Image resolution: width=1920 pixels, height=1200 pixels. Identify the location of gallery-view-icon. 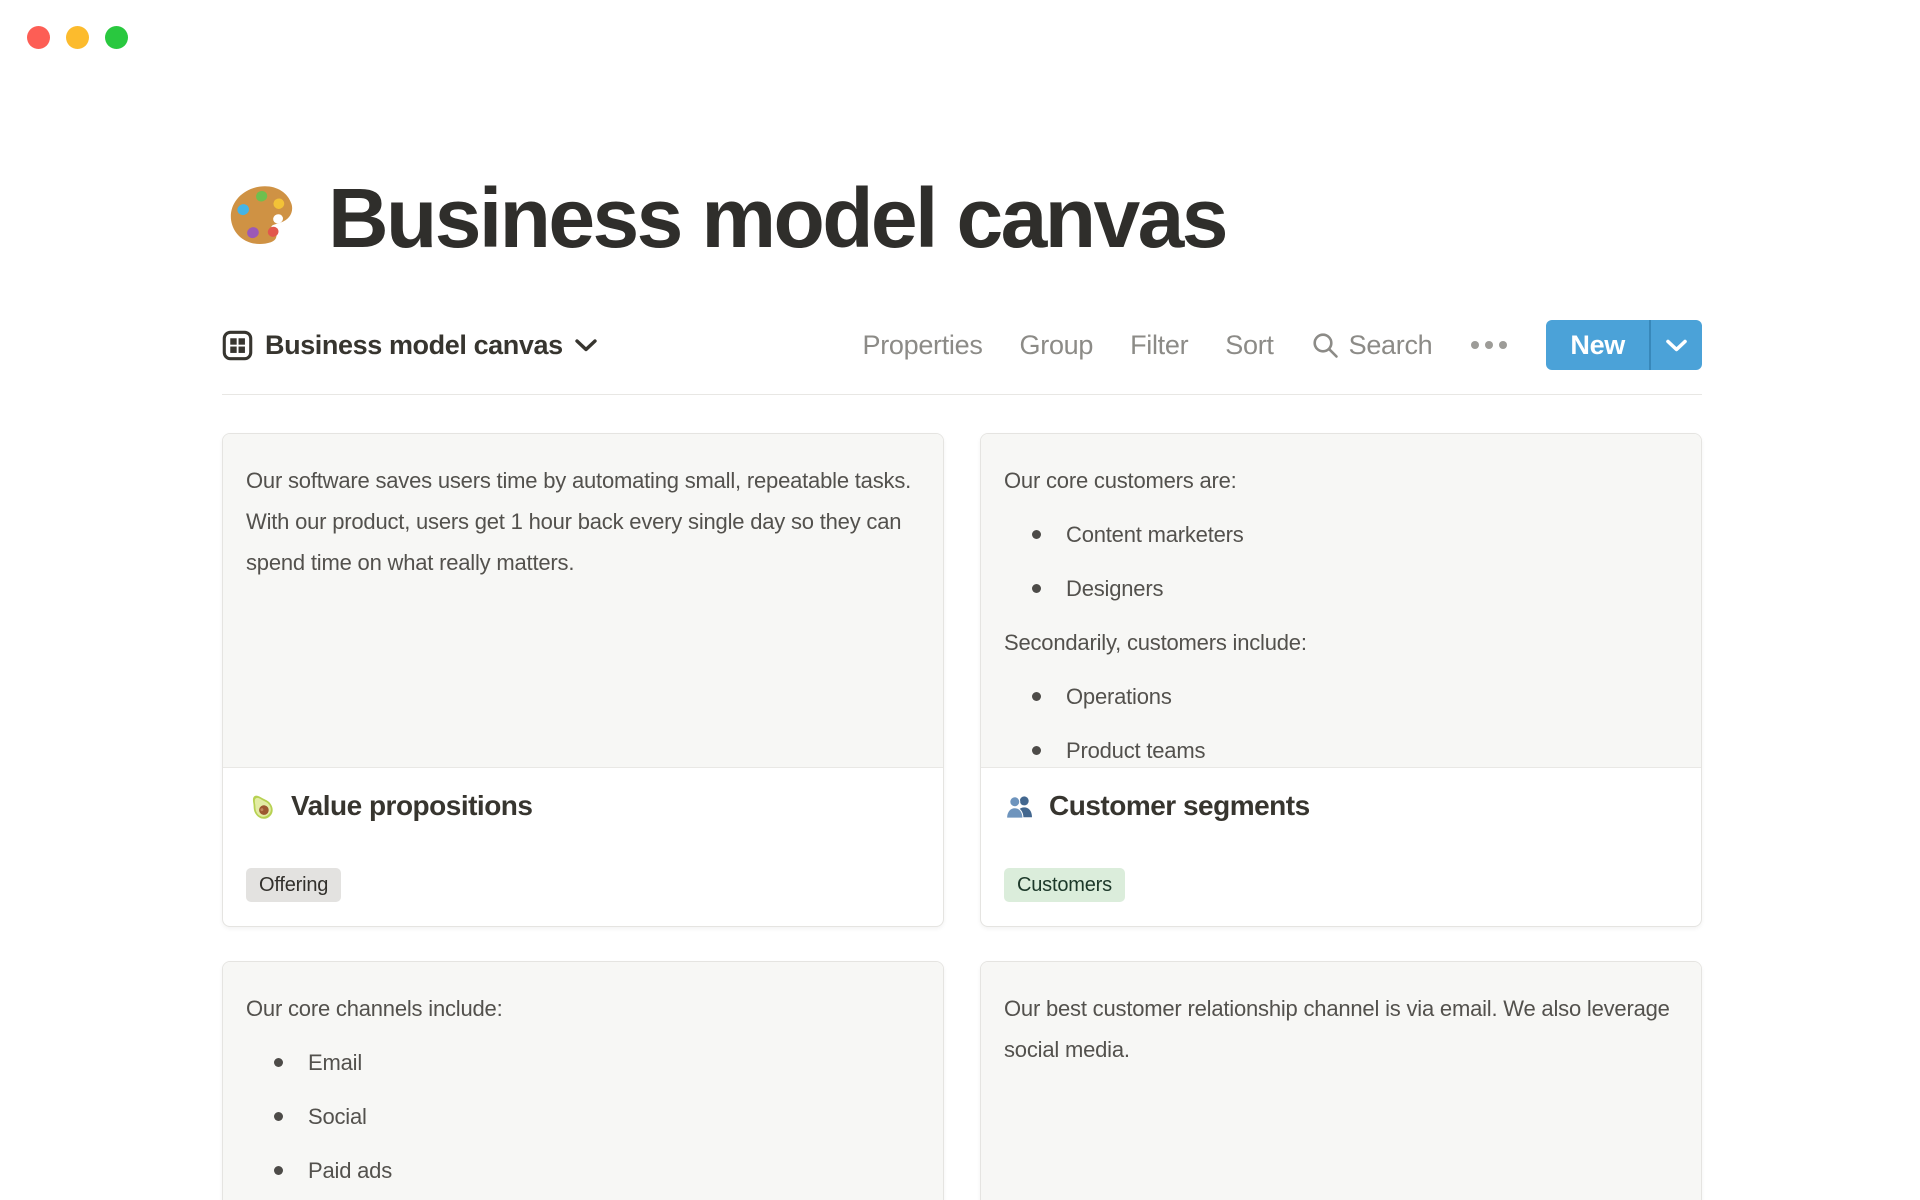
(237, 345).